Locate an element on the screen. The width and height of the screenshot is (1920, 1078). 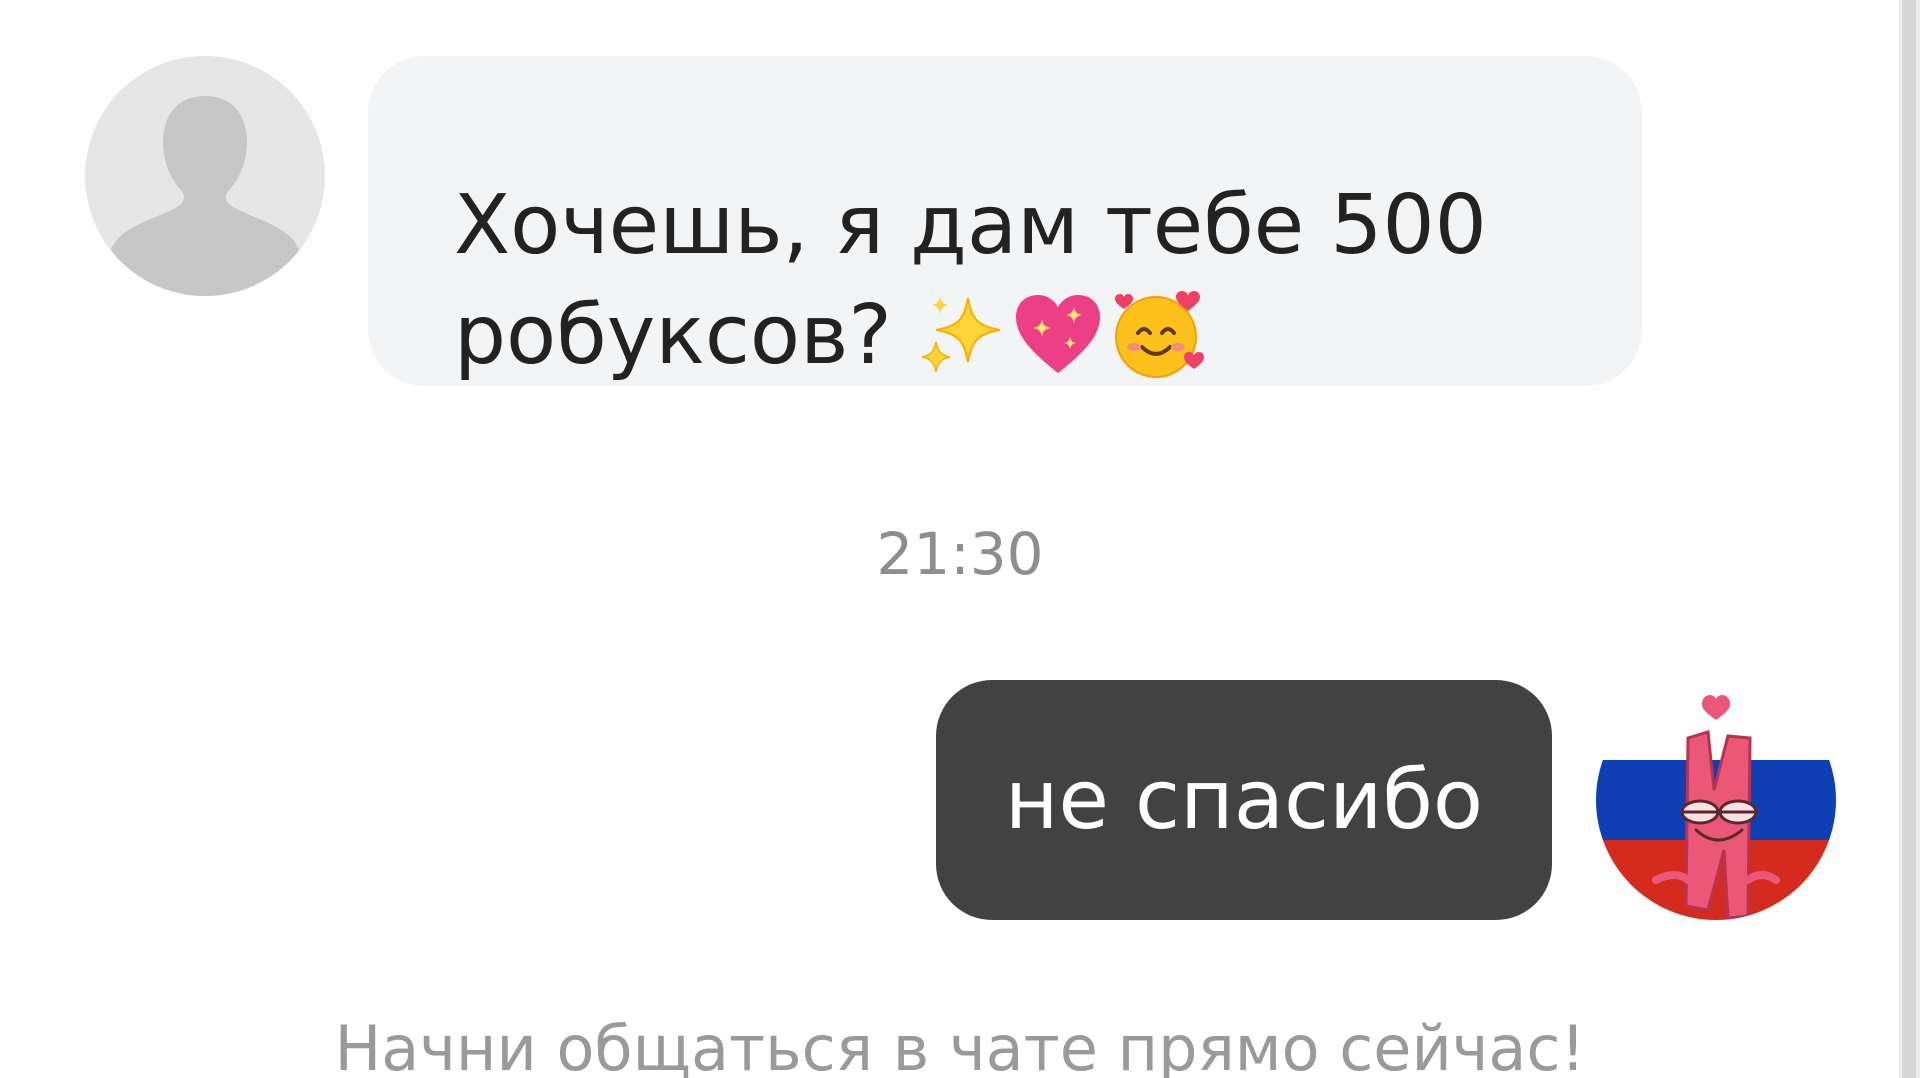
my-avatar is located at coordinates (1716, 800).